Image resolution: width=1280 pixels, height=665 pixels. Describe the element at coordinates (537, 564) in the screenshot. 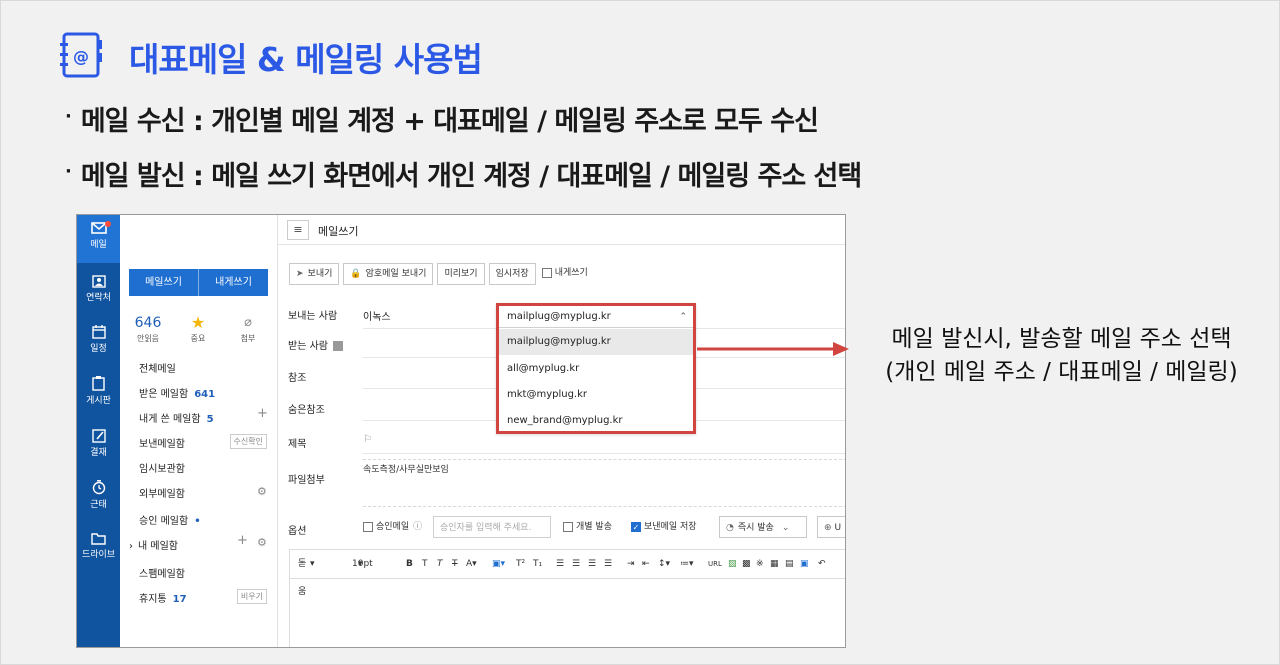

I see `subscript-icon: T₁` at that location.